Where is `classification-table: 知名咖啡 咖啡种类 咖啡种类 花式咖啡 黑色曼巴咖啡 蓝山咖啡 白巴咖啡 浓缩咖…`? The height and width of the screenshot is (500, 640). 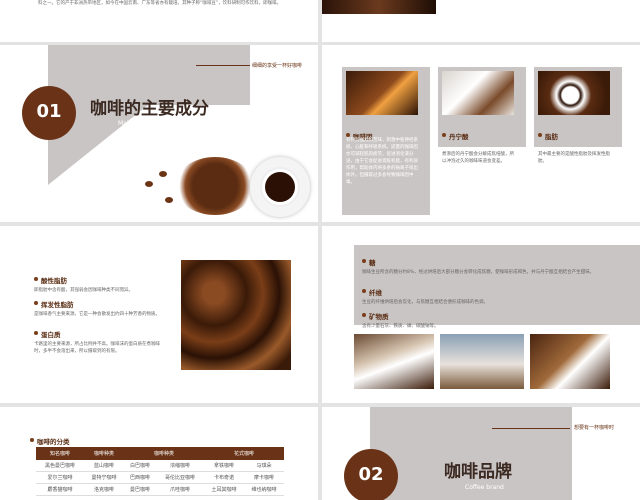
classification-table: 知名咖啡 咖啡种类 咖啡种类 花式咖啡 黑色曼巴咖啡 蓝山咖啡 白巴咖啡 浓缩咖… is located at coordinates (160, 471).